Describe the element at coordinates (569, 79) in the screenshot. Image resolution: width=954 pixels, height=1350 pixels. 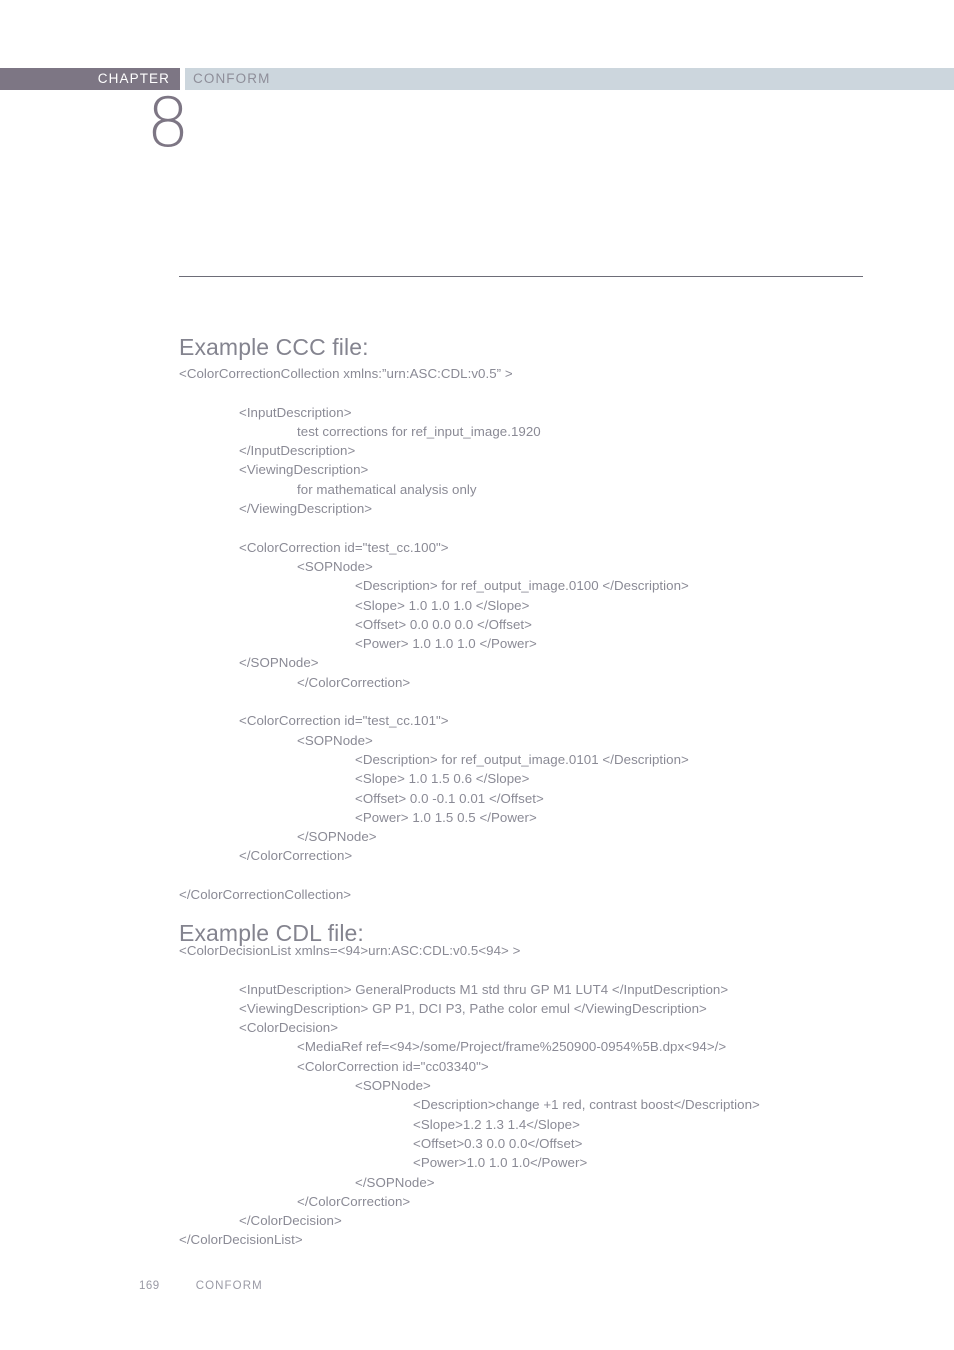
I see `section-tab: CONFORM` at that location.